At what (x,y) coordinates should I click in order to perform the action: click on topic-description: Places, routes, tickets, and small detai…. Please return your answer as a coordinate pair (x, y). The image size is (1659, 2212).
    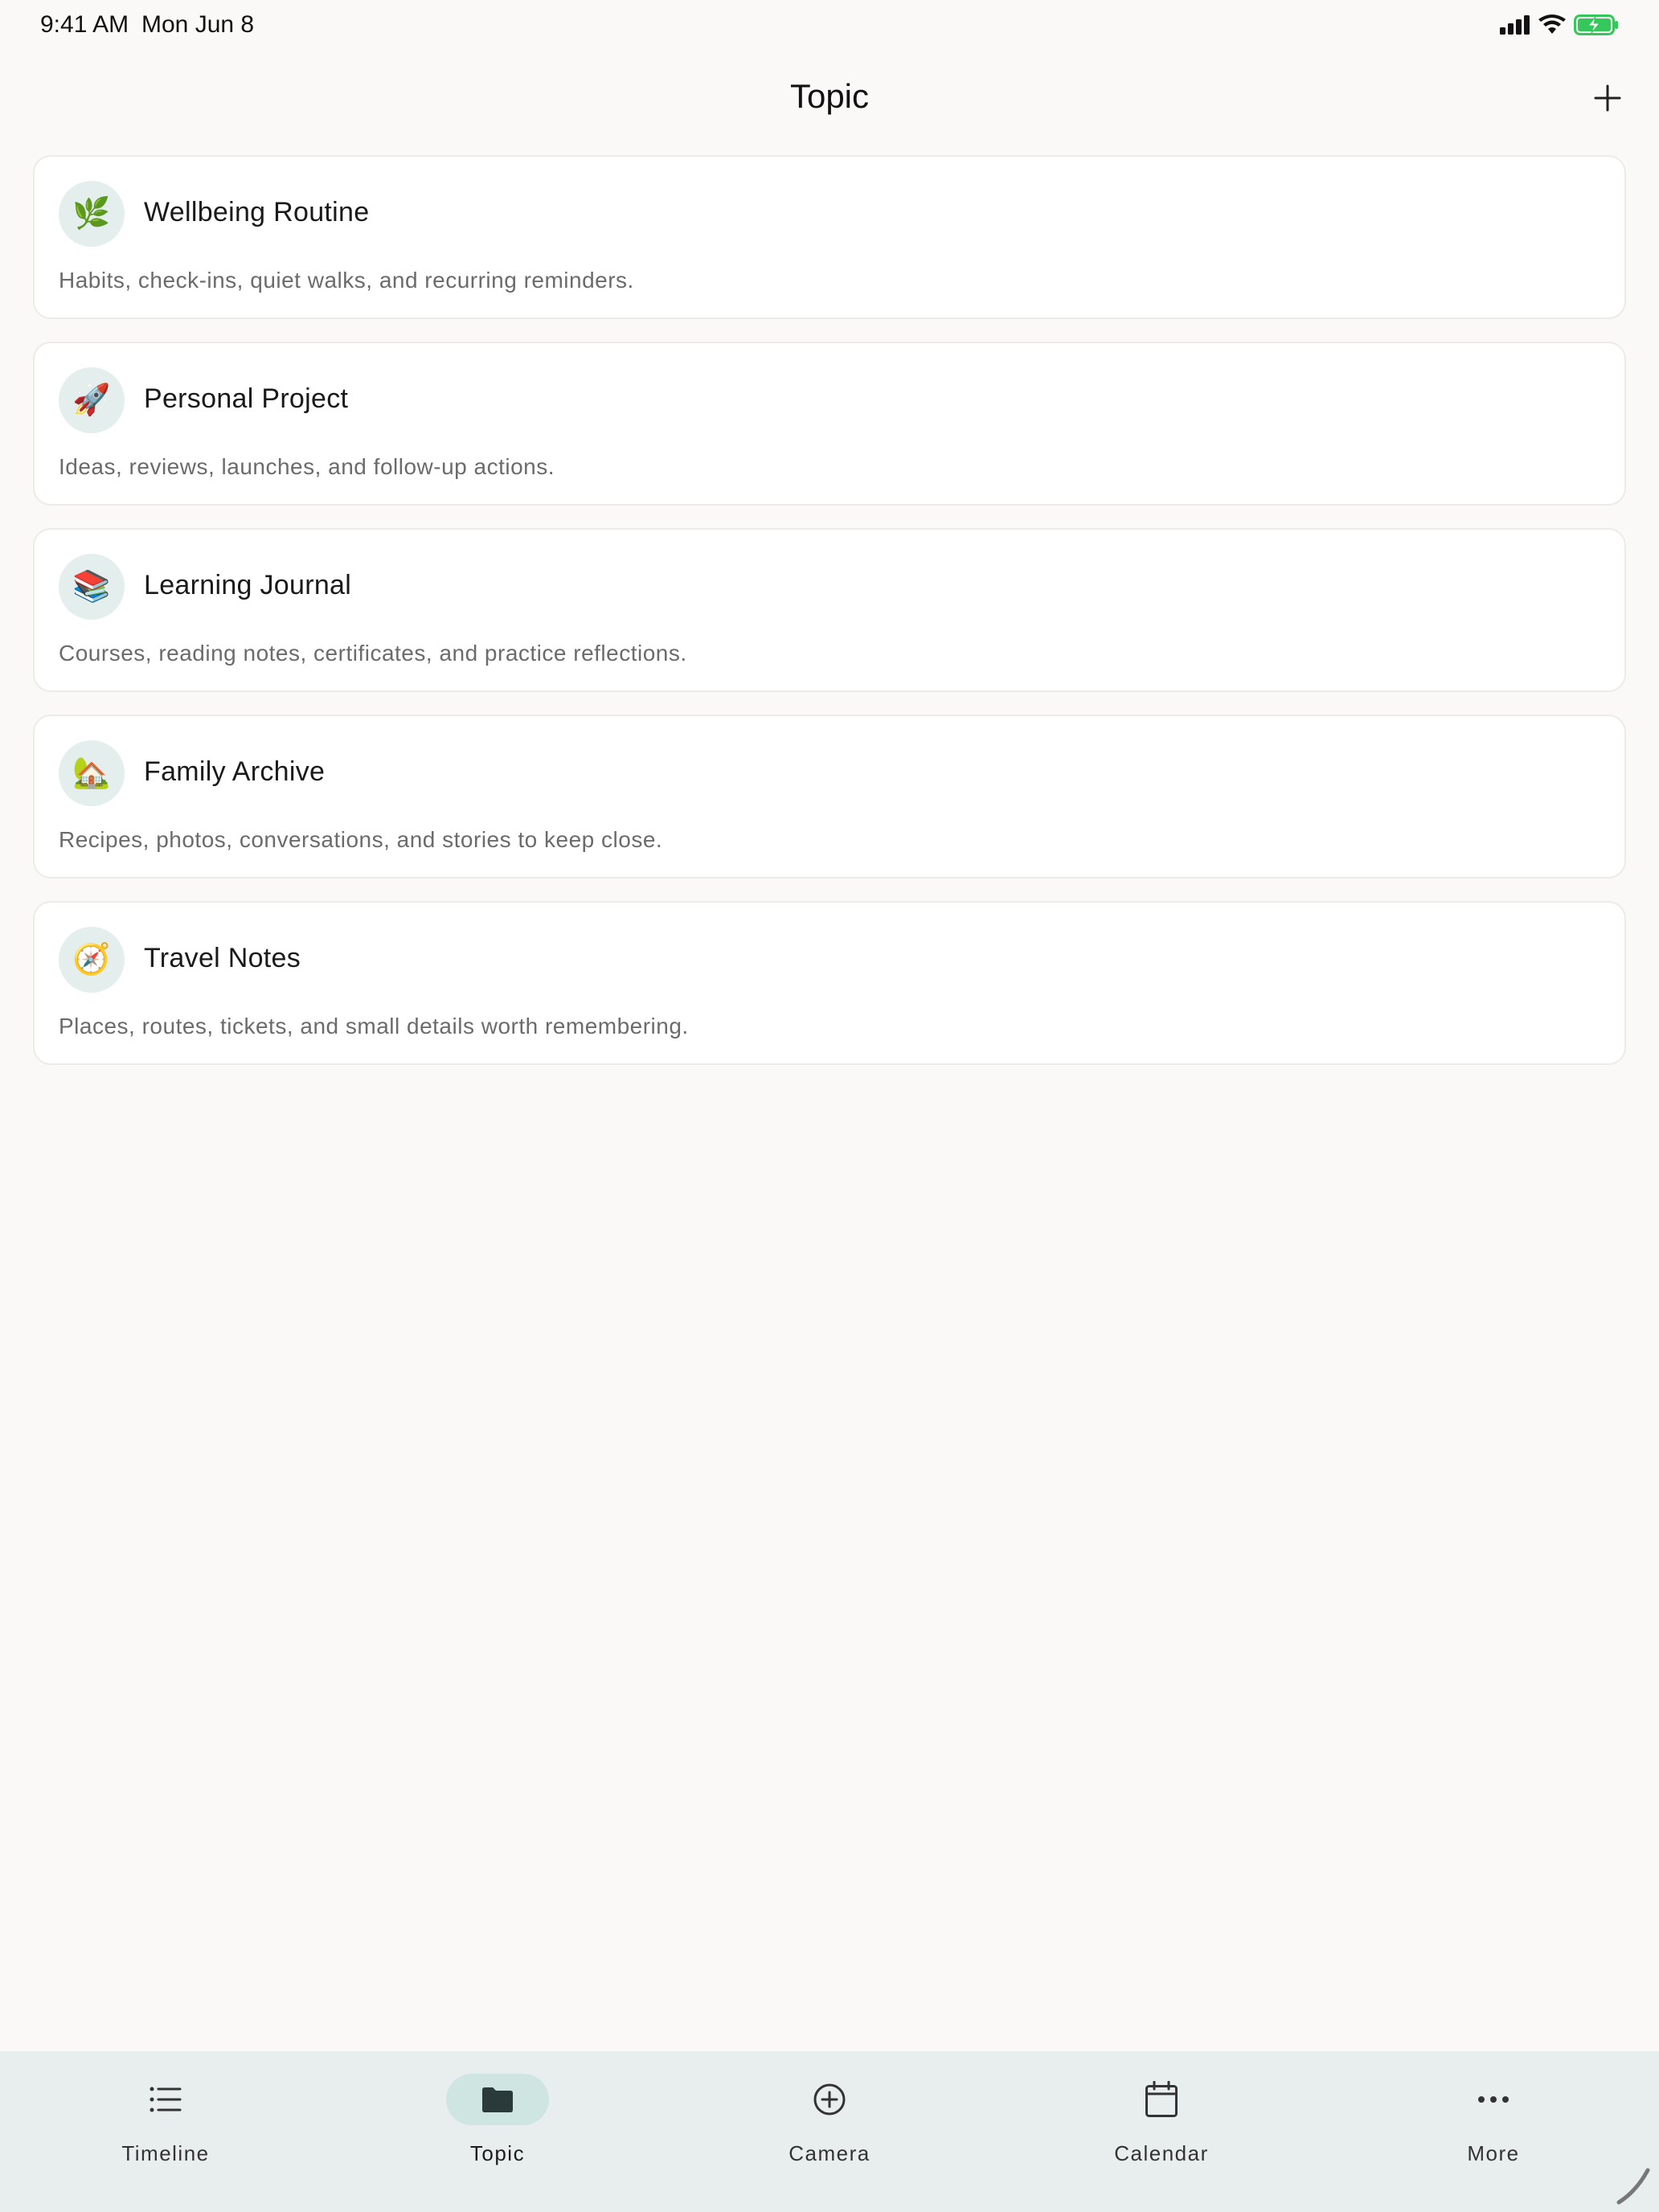
    Looking at the image, I should click on (374, 1026).